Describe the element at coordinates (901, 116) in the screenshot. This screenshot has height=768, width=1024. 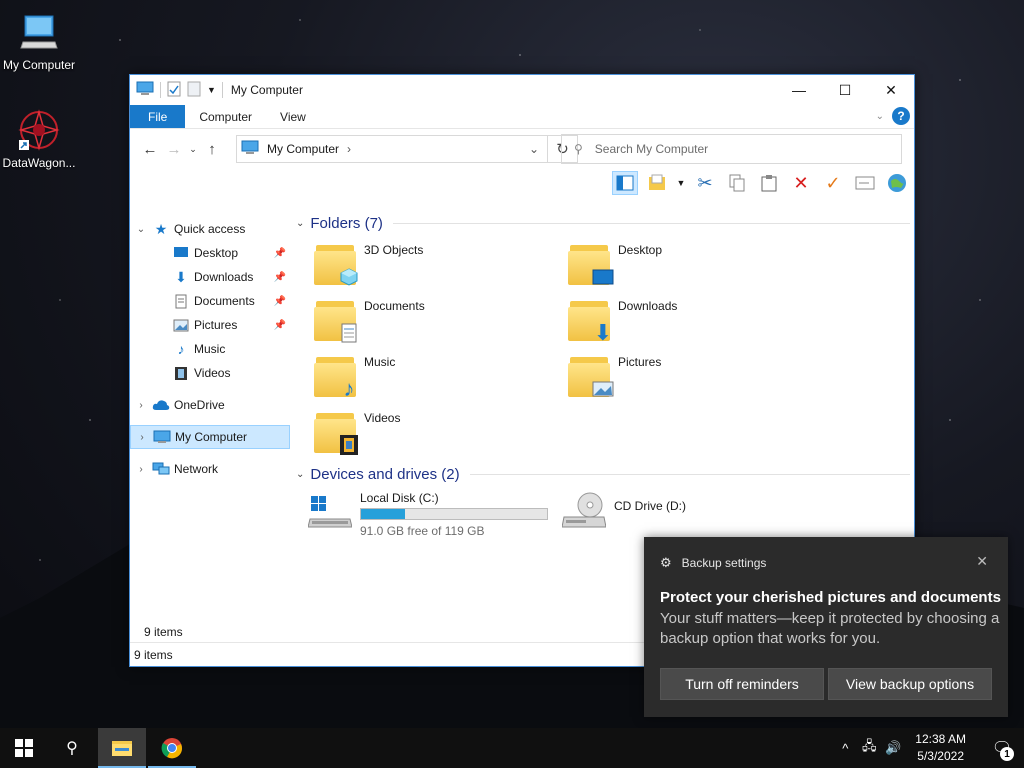
I see `help-button: ?` at that location.